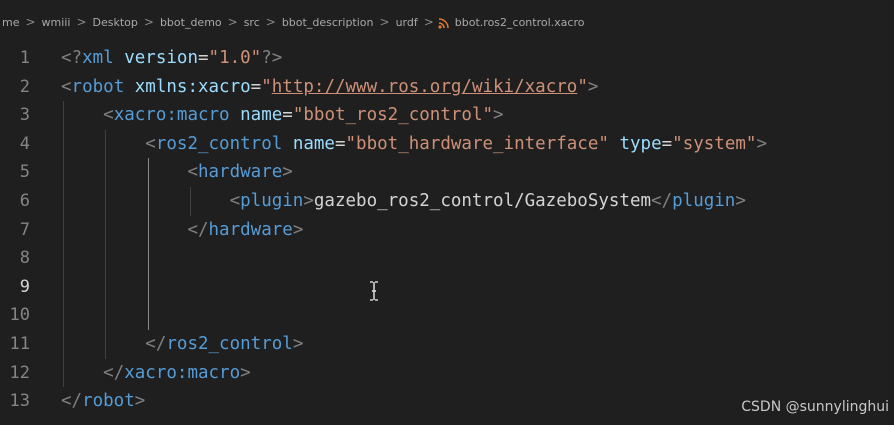 This screenshot has width=894, height=425. I want to click on line-number: 4, so click(24, 143).